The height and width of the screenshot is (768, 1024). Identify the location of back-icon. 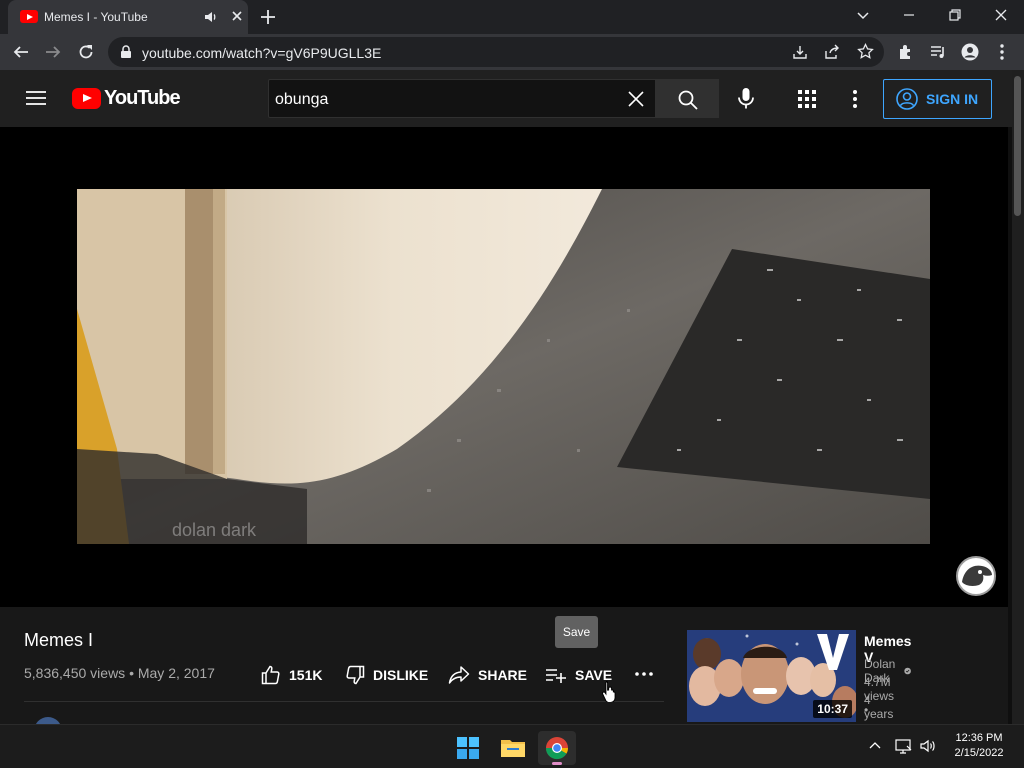
(21, 52).